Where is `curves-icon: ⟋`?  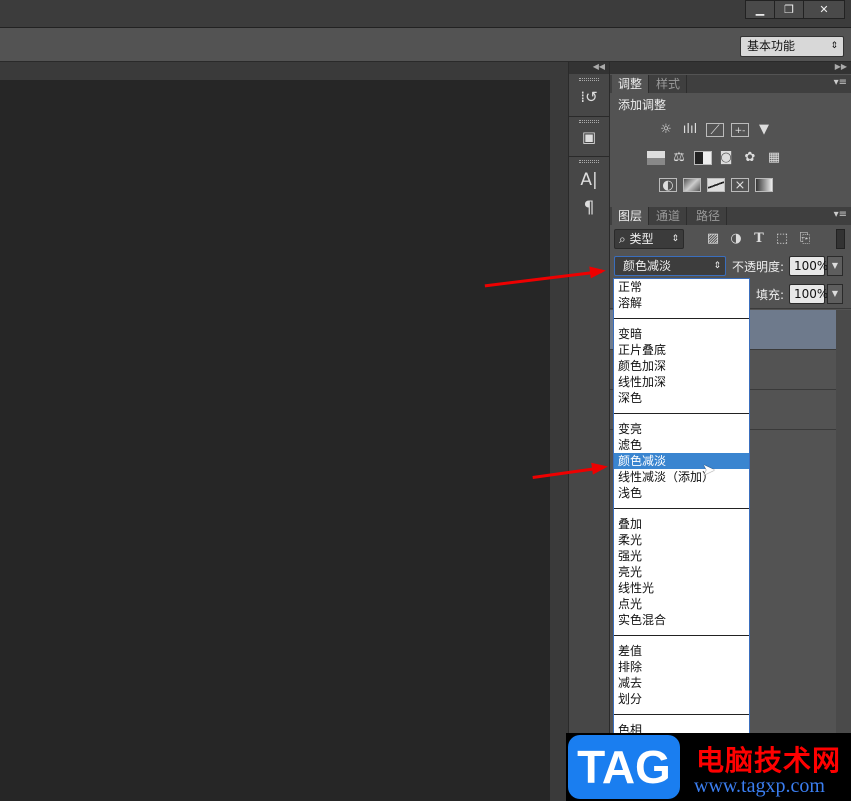 curves-icon: ⟋ is located at coordinates (715, 130).